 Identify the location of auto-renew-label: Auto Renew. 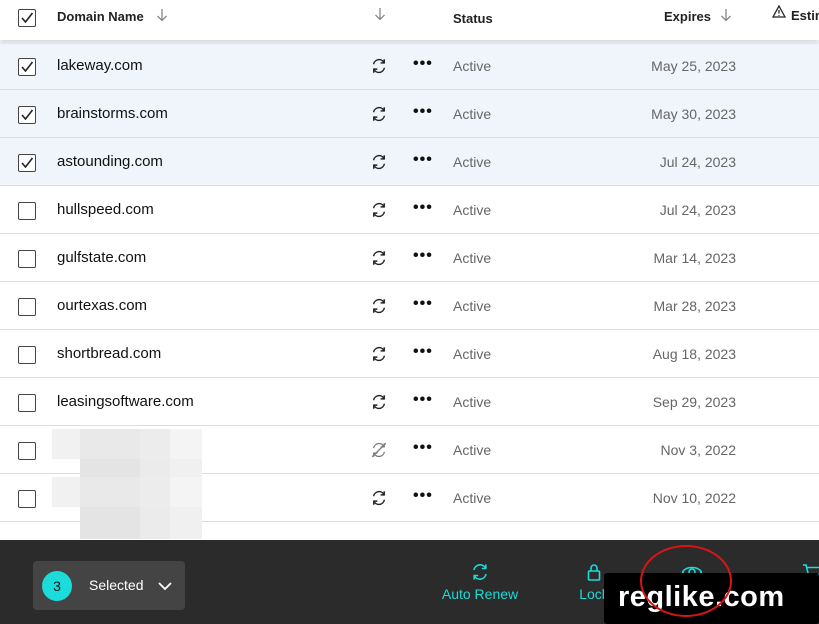
(480, 594).